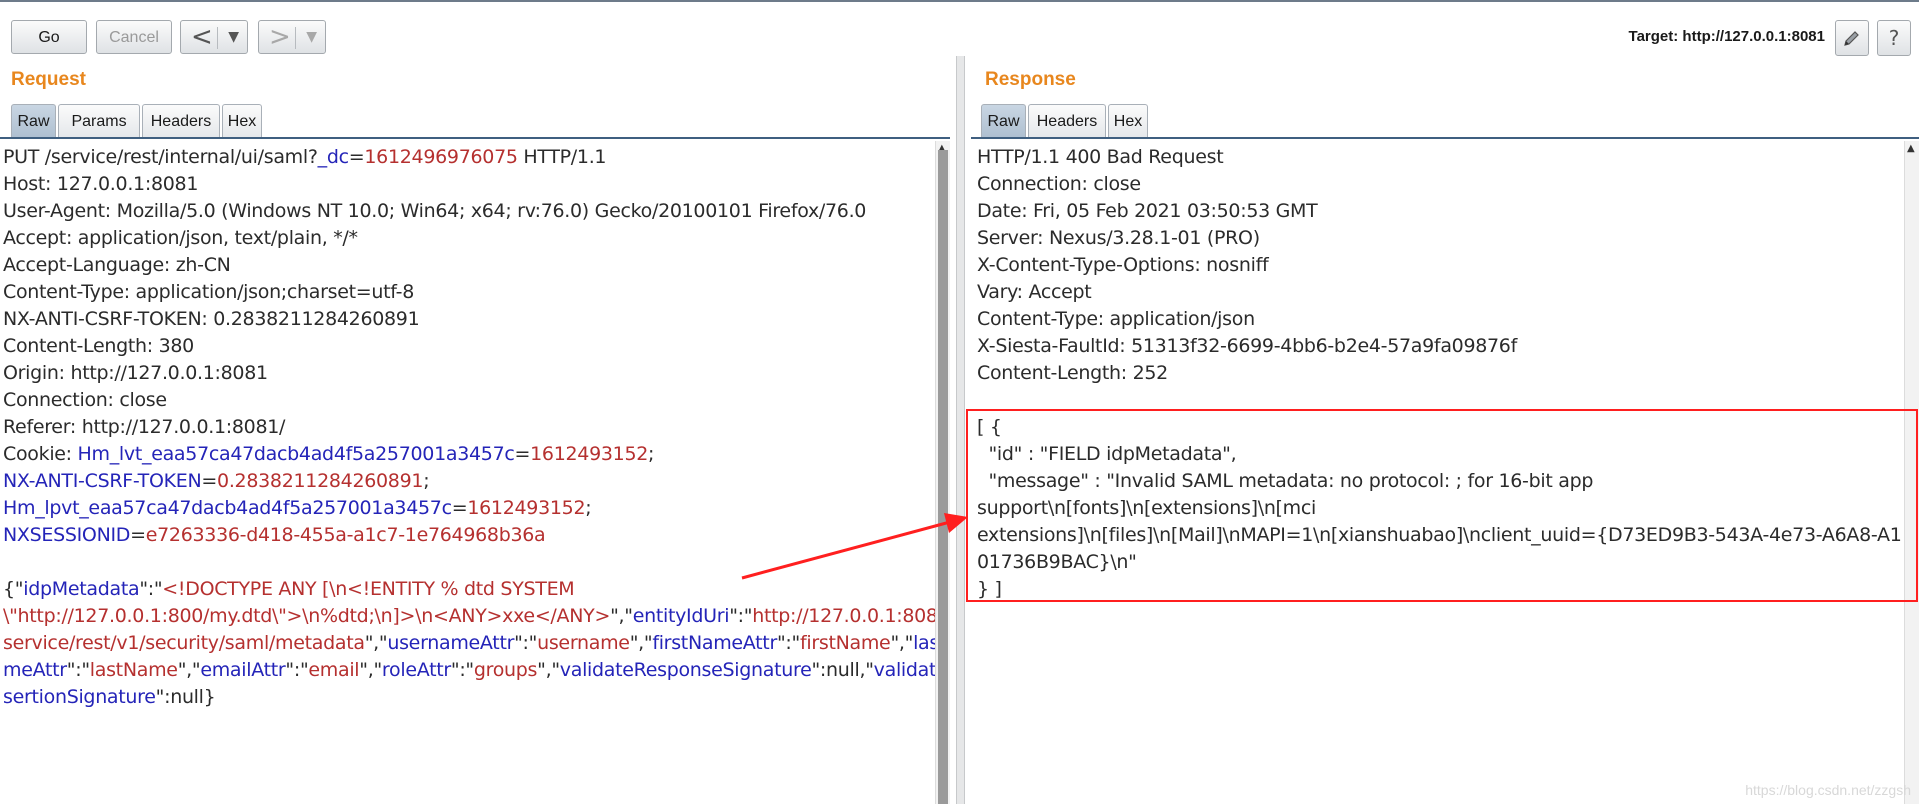  Describe the element at coordinates (854, 546) in the screenshot. I see `annotation-arrow` at that location.